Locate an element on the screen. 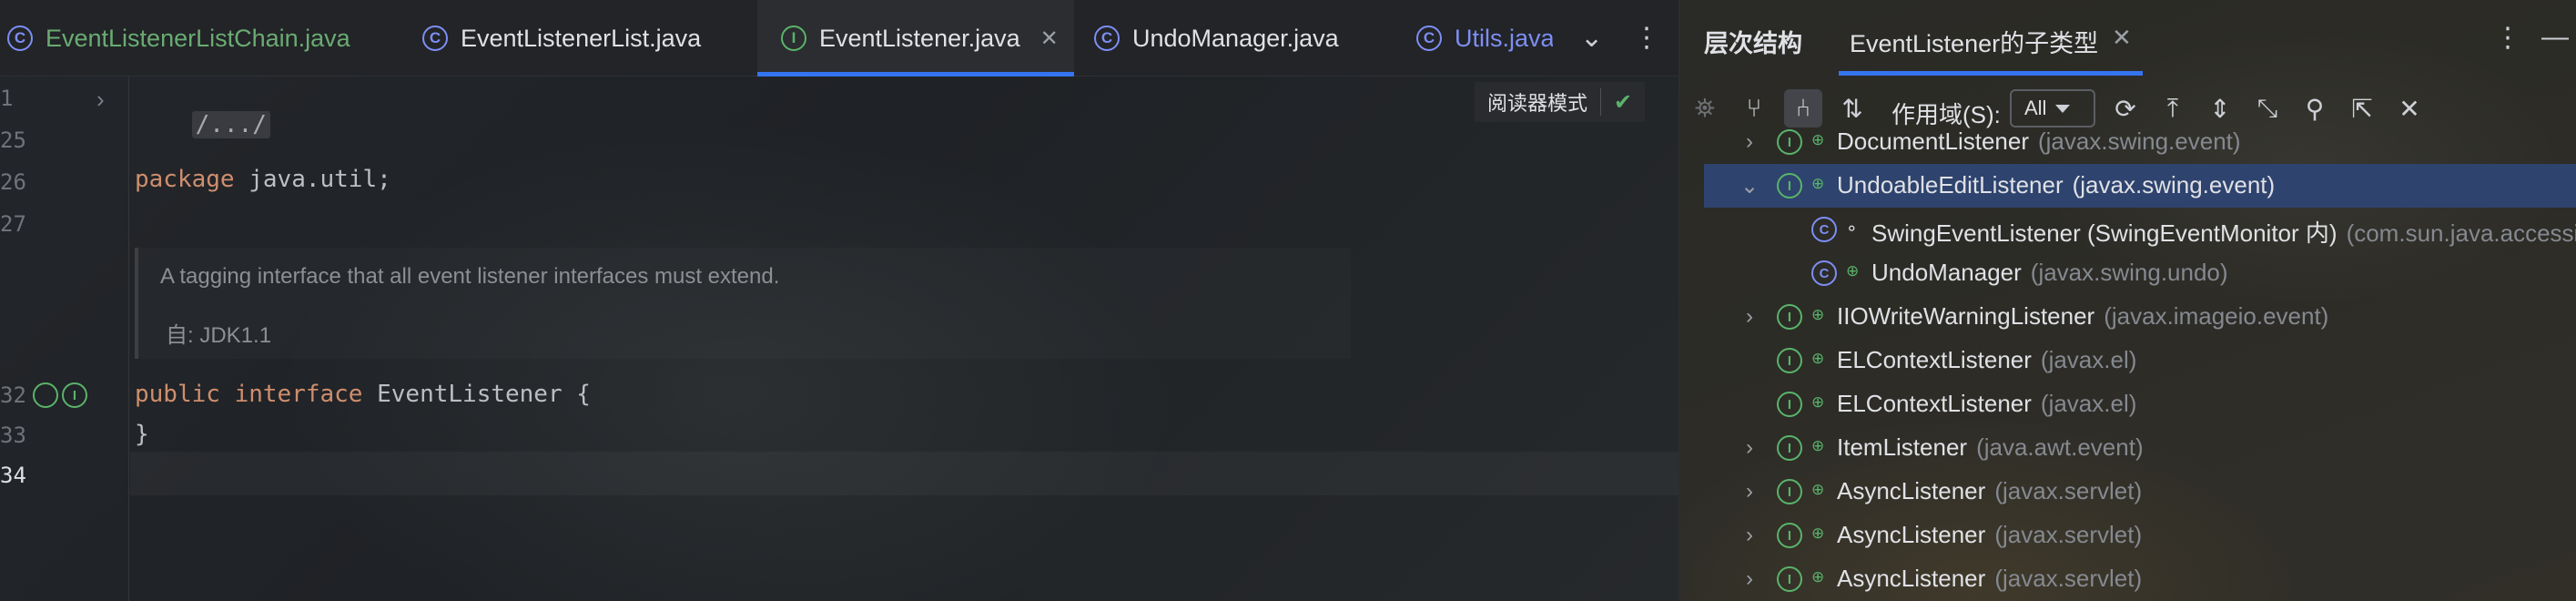  code-text: } is located at coordinates (142, 434).